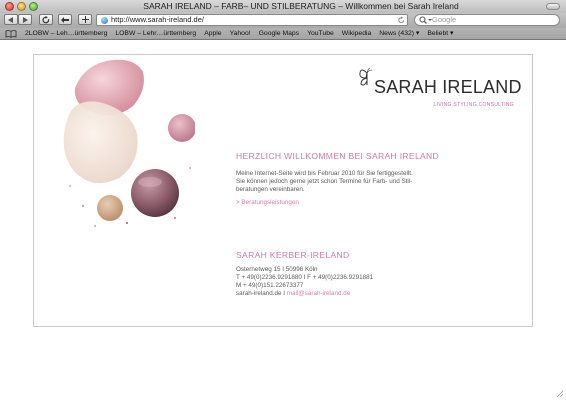 The image size is (566, 400). Describe the element at coordinates (425, 20) in the screenshot. I see `search-icon` at that location.